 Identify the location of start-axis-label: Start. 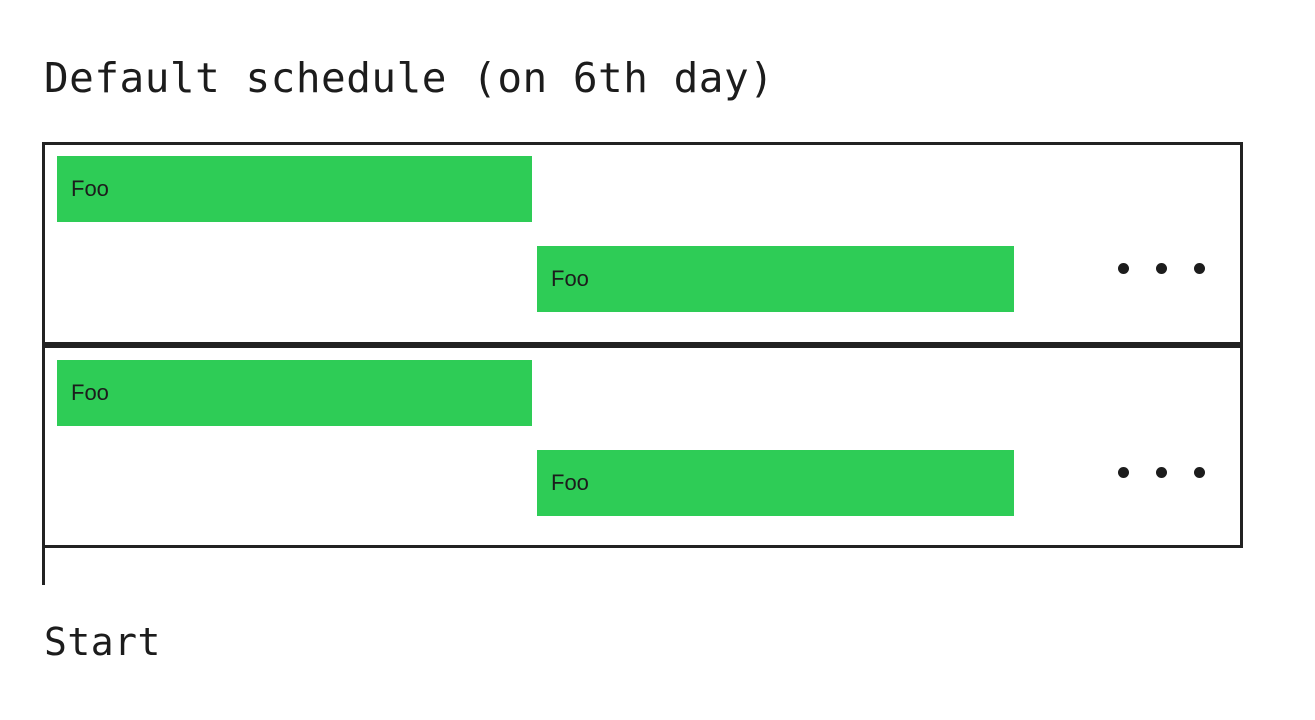
(102, 642).